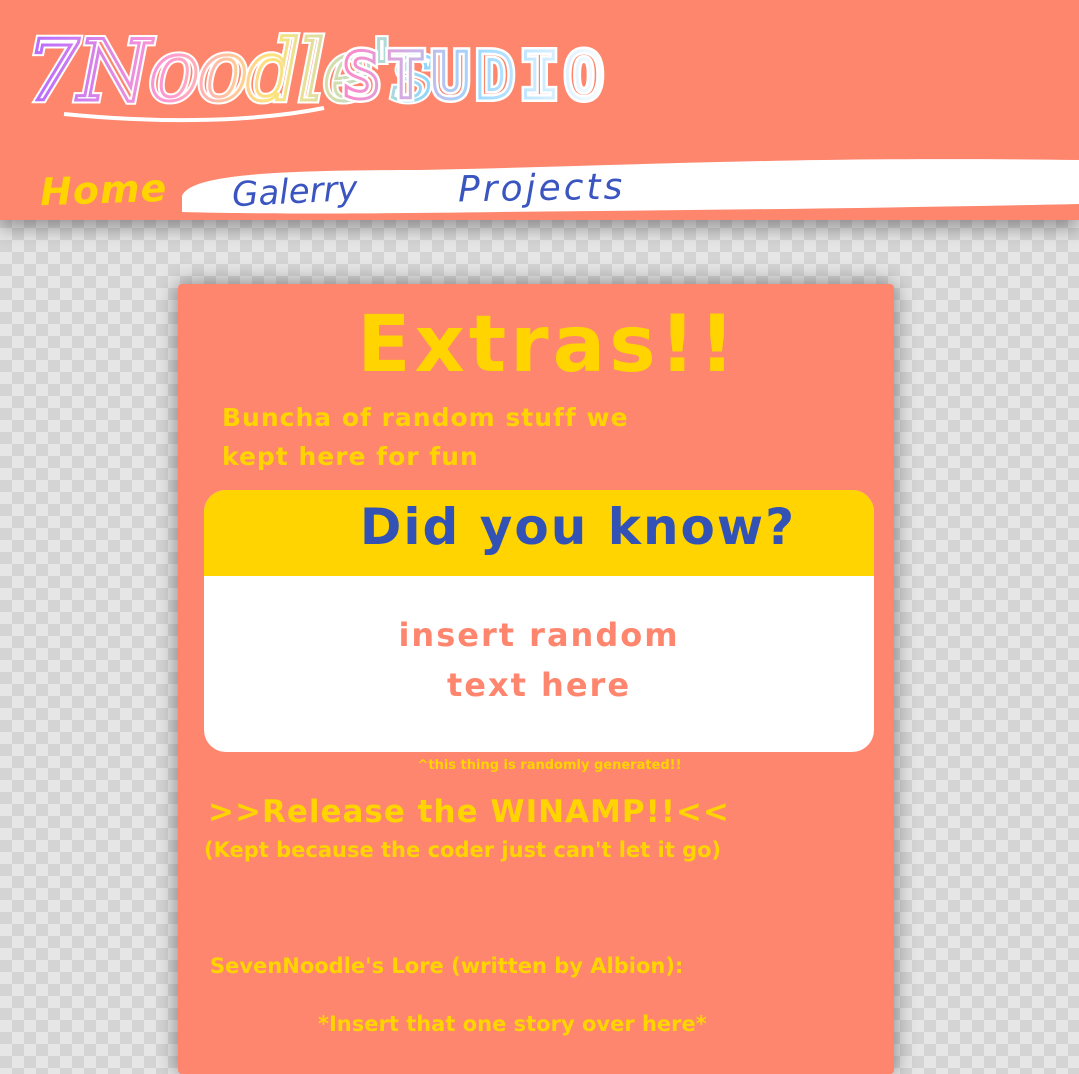 This screenshot has height=1074, width=1079. I want to click on lore-heading: SevenNoodle's Lore (written by Albion):, so click(447, 966).